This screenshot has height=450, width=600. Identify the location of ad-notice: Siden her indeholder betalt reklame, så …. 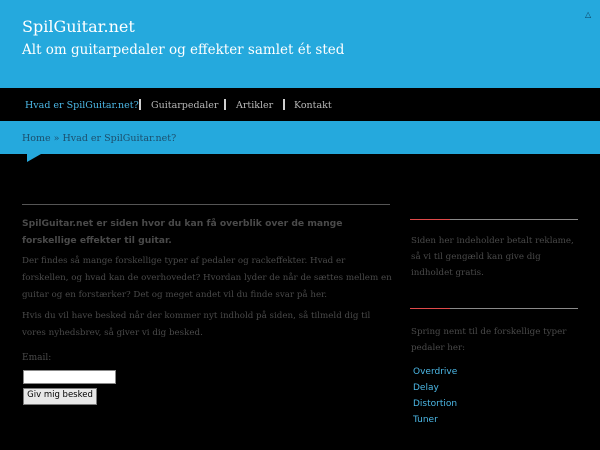
(492, 257).